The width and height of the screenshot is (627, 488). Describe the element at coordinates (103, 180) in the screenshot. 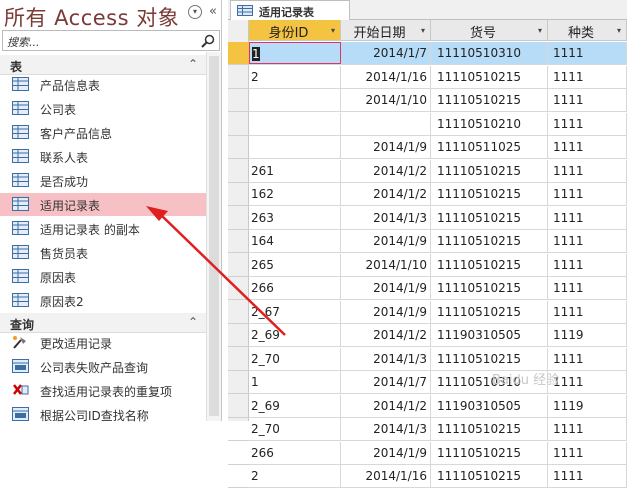

I see `nav-table-item: 是否成功` at that location.